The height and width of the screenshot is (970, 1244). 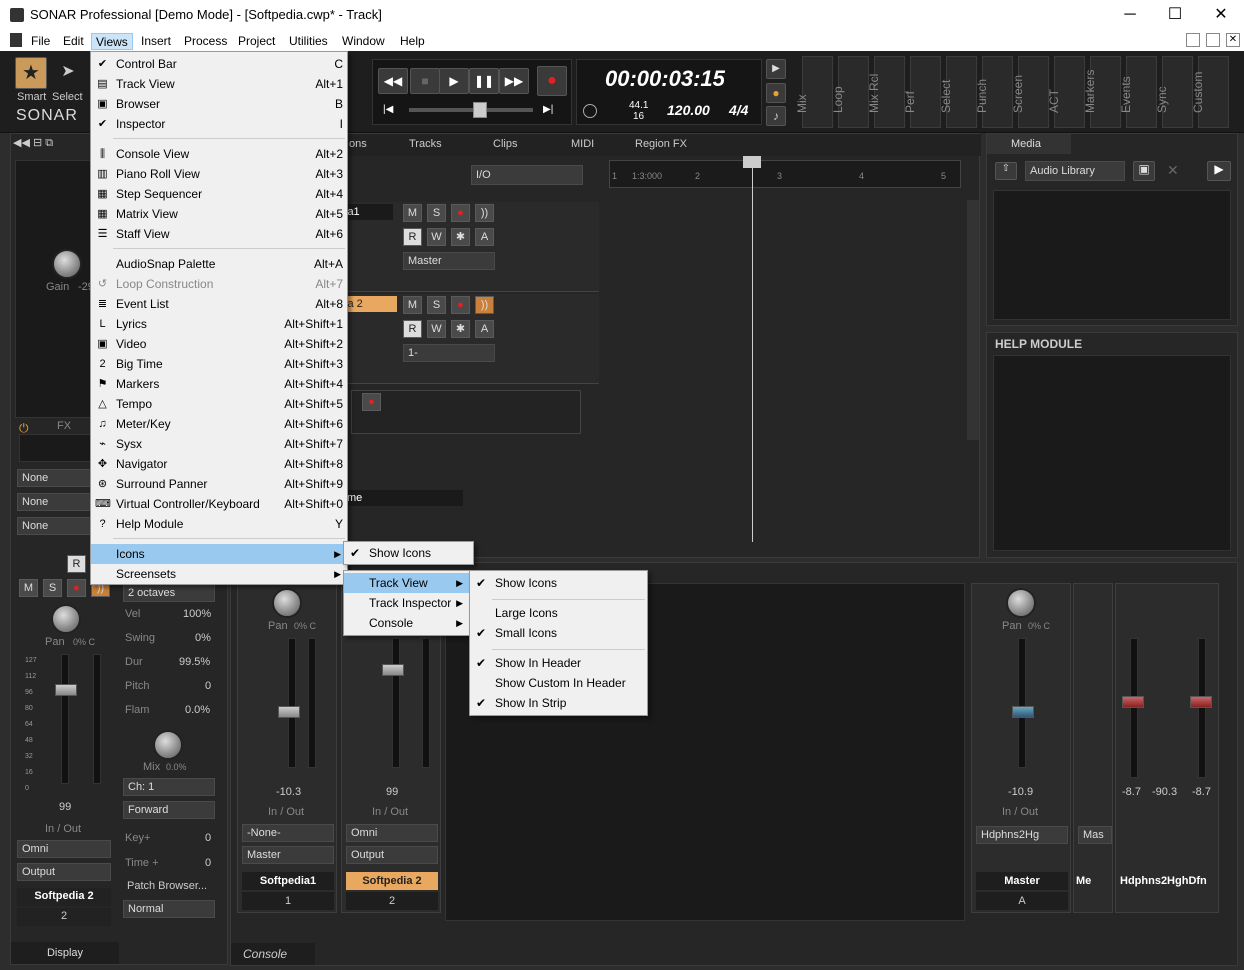 What do you see at coordinates (449, 261) in the screenshot?
I see `track-1-output: Master` at bounding box center [449, 261].